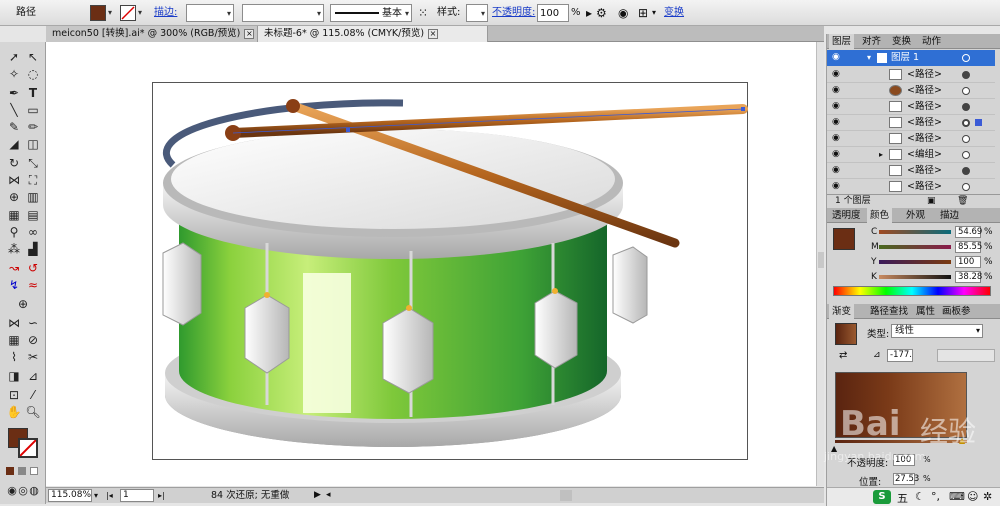 The width and height of the screenshot is (1000, 506). Describe the element at coordinates (137, 495) in the screenshot. I see `page-field: 1` at that location.